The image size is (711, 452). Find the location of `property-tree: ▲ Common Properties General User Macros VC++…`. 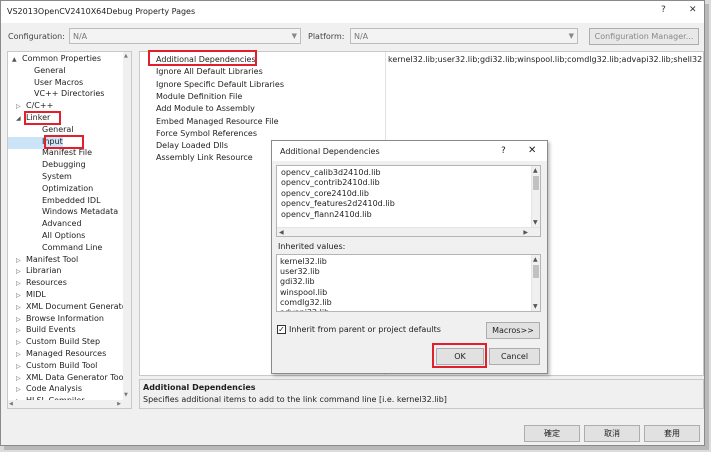

property-tree: ▲ Common Properties General User Macros VC++… is located at coordinates (69, 230).